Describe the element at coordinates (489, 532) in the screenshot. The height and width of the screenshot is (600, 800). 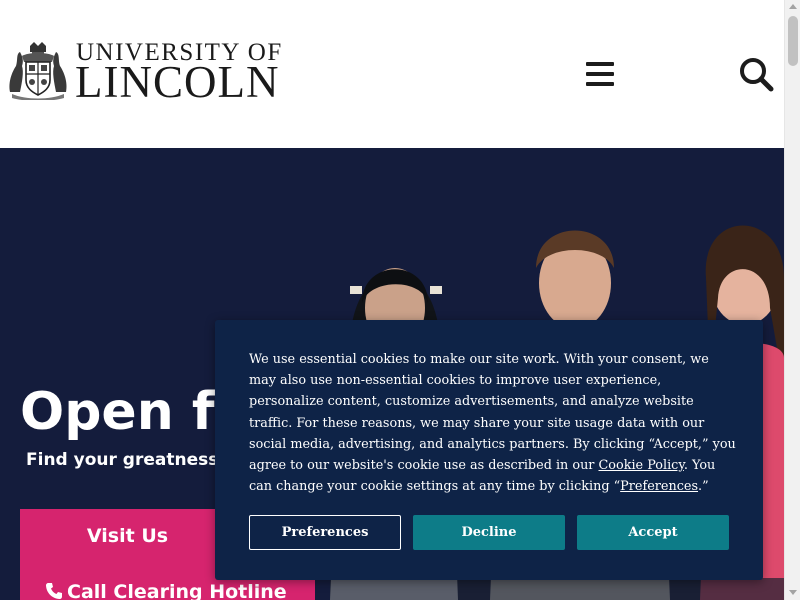
I see `decline-button: Decline` at that location.